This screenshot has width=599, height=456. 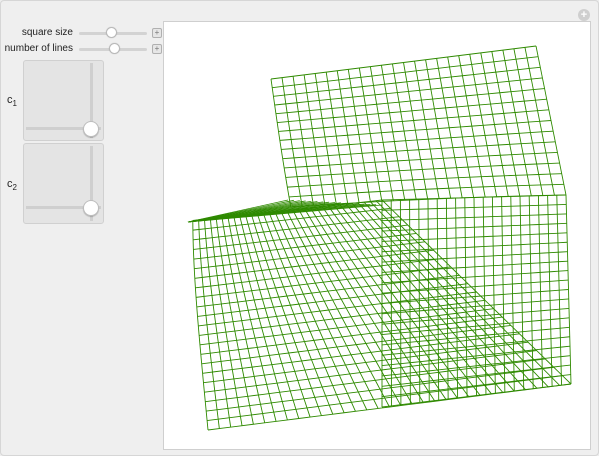 What do you see at coordinates (91, 129) in the screenshot?
I see `c1-pad-thumb` at bounding box center [91, 129].